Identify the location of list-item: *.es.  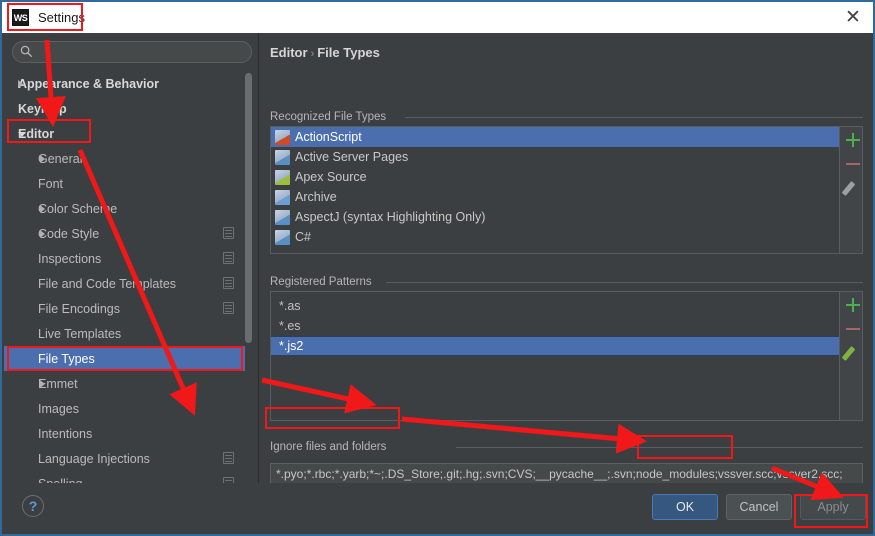
(555, 326).